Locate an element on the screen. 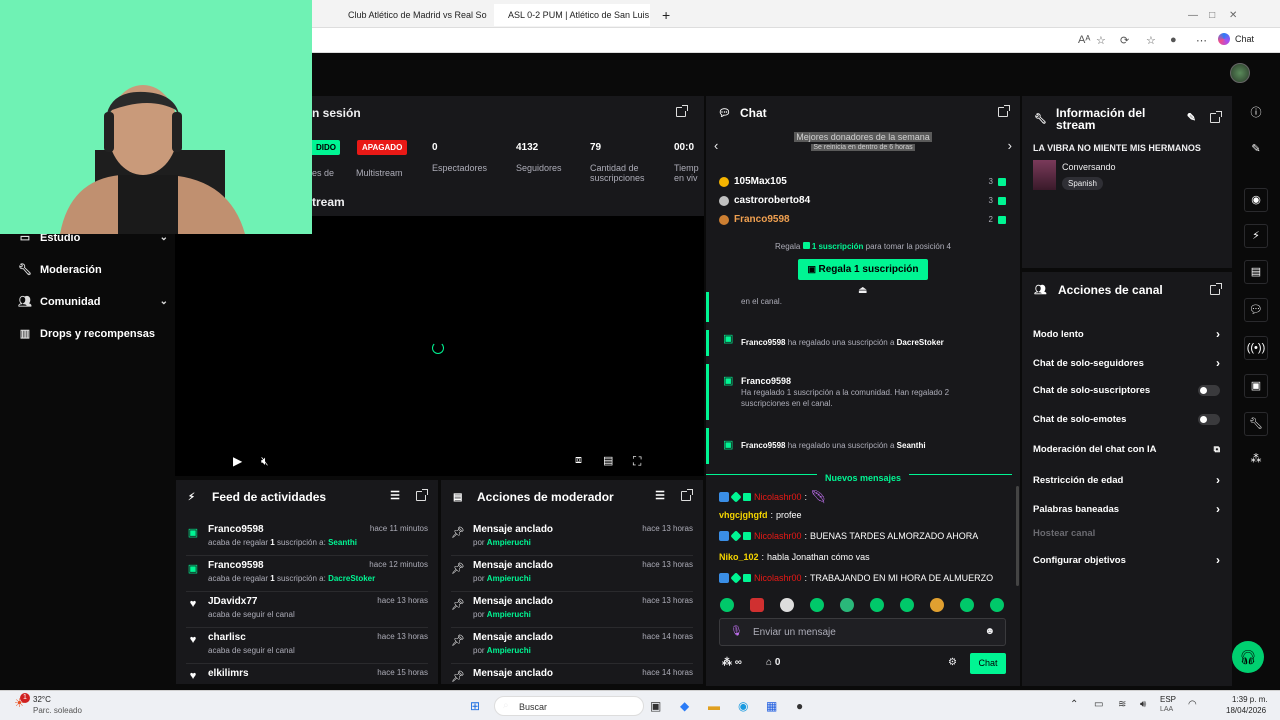  action-ai-moderation: Moderación del chat con IA ⧉ is located at coordinates (1126, 449).